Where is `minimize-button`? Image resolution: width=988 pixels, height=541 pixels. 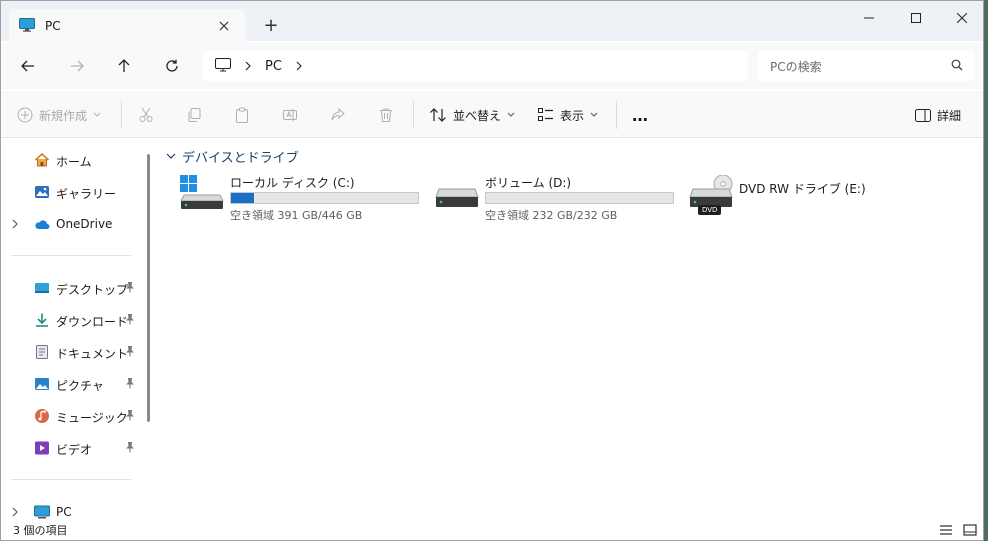 minimize-button is located at coordinates (869, 18).